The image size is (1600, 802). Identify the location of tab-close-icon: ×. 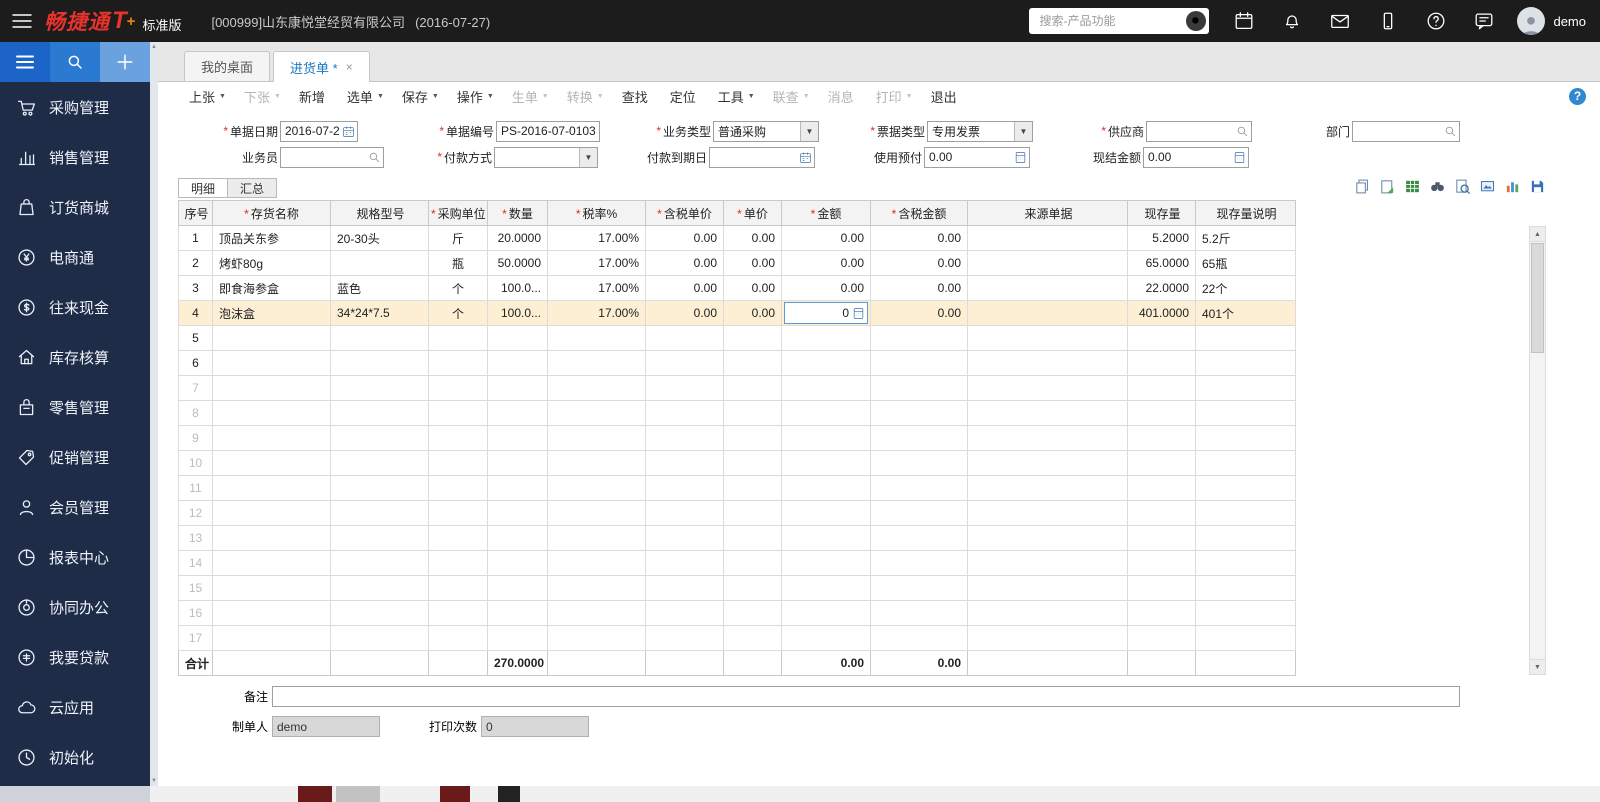
(349, 67).